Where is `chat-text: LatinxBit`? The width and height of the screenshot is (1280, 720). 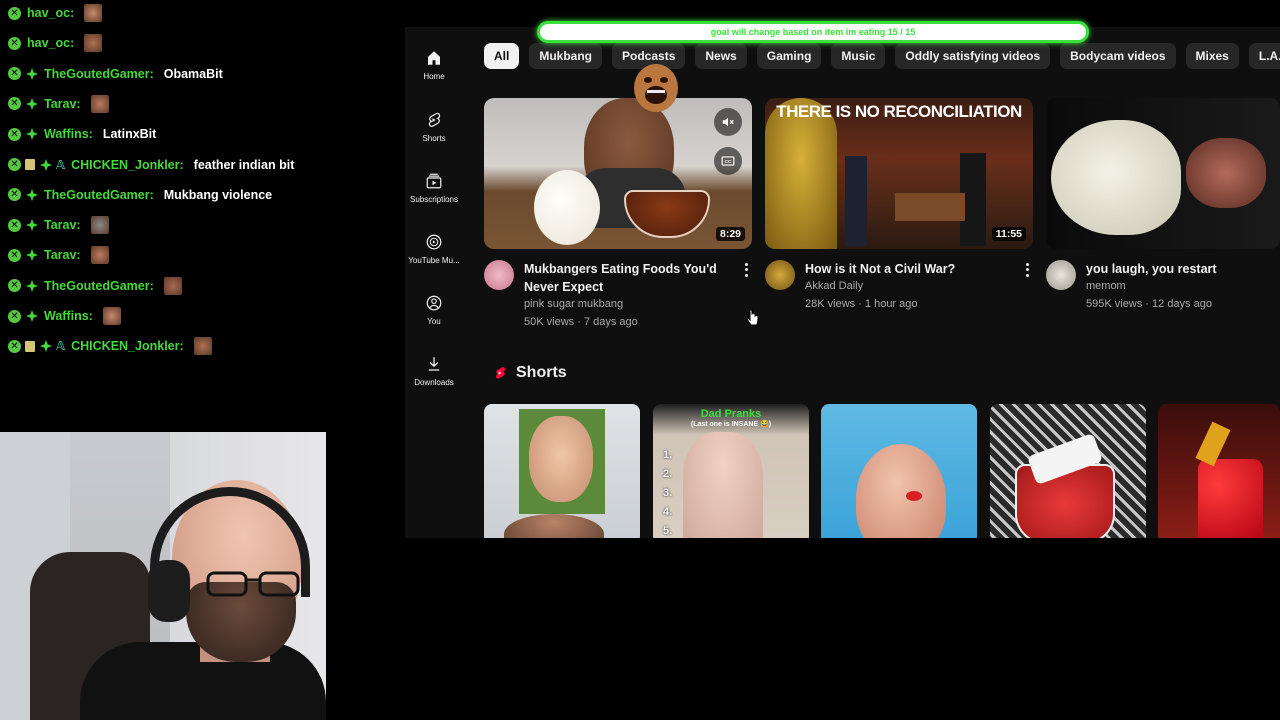
chat-text: LatinxBit is located at coordinates (129, 134).